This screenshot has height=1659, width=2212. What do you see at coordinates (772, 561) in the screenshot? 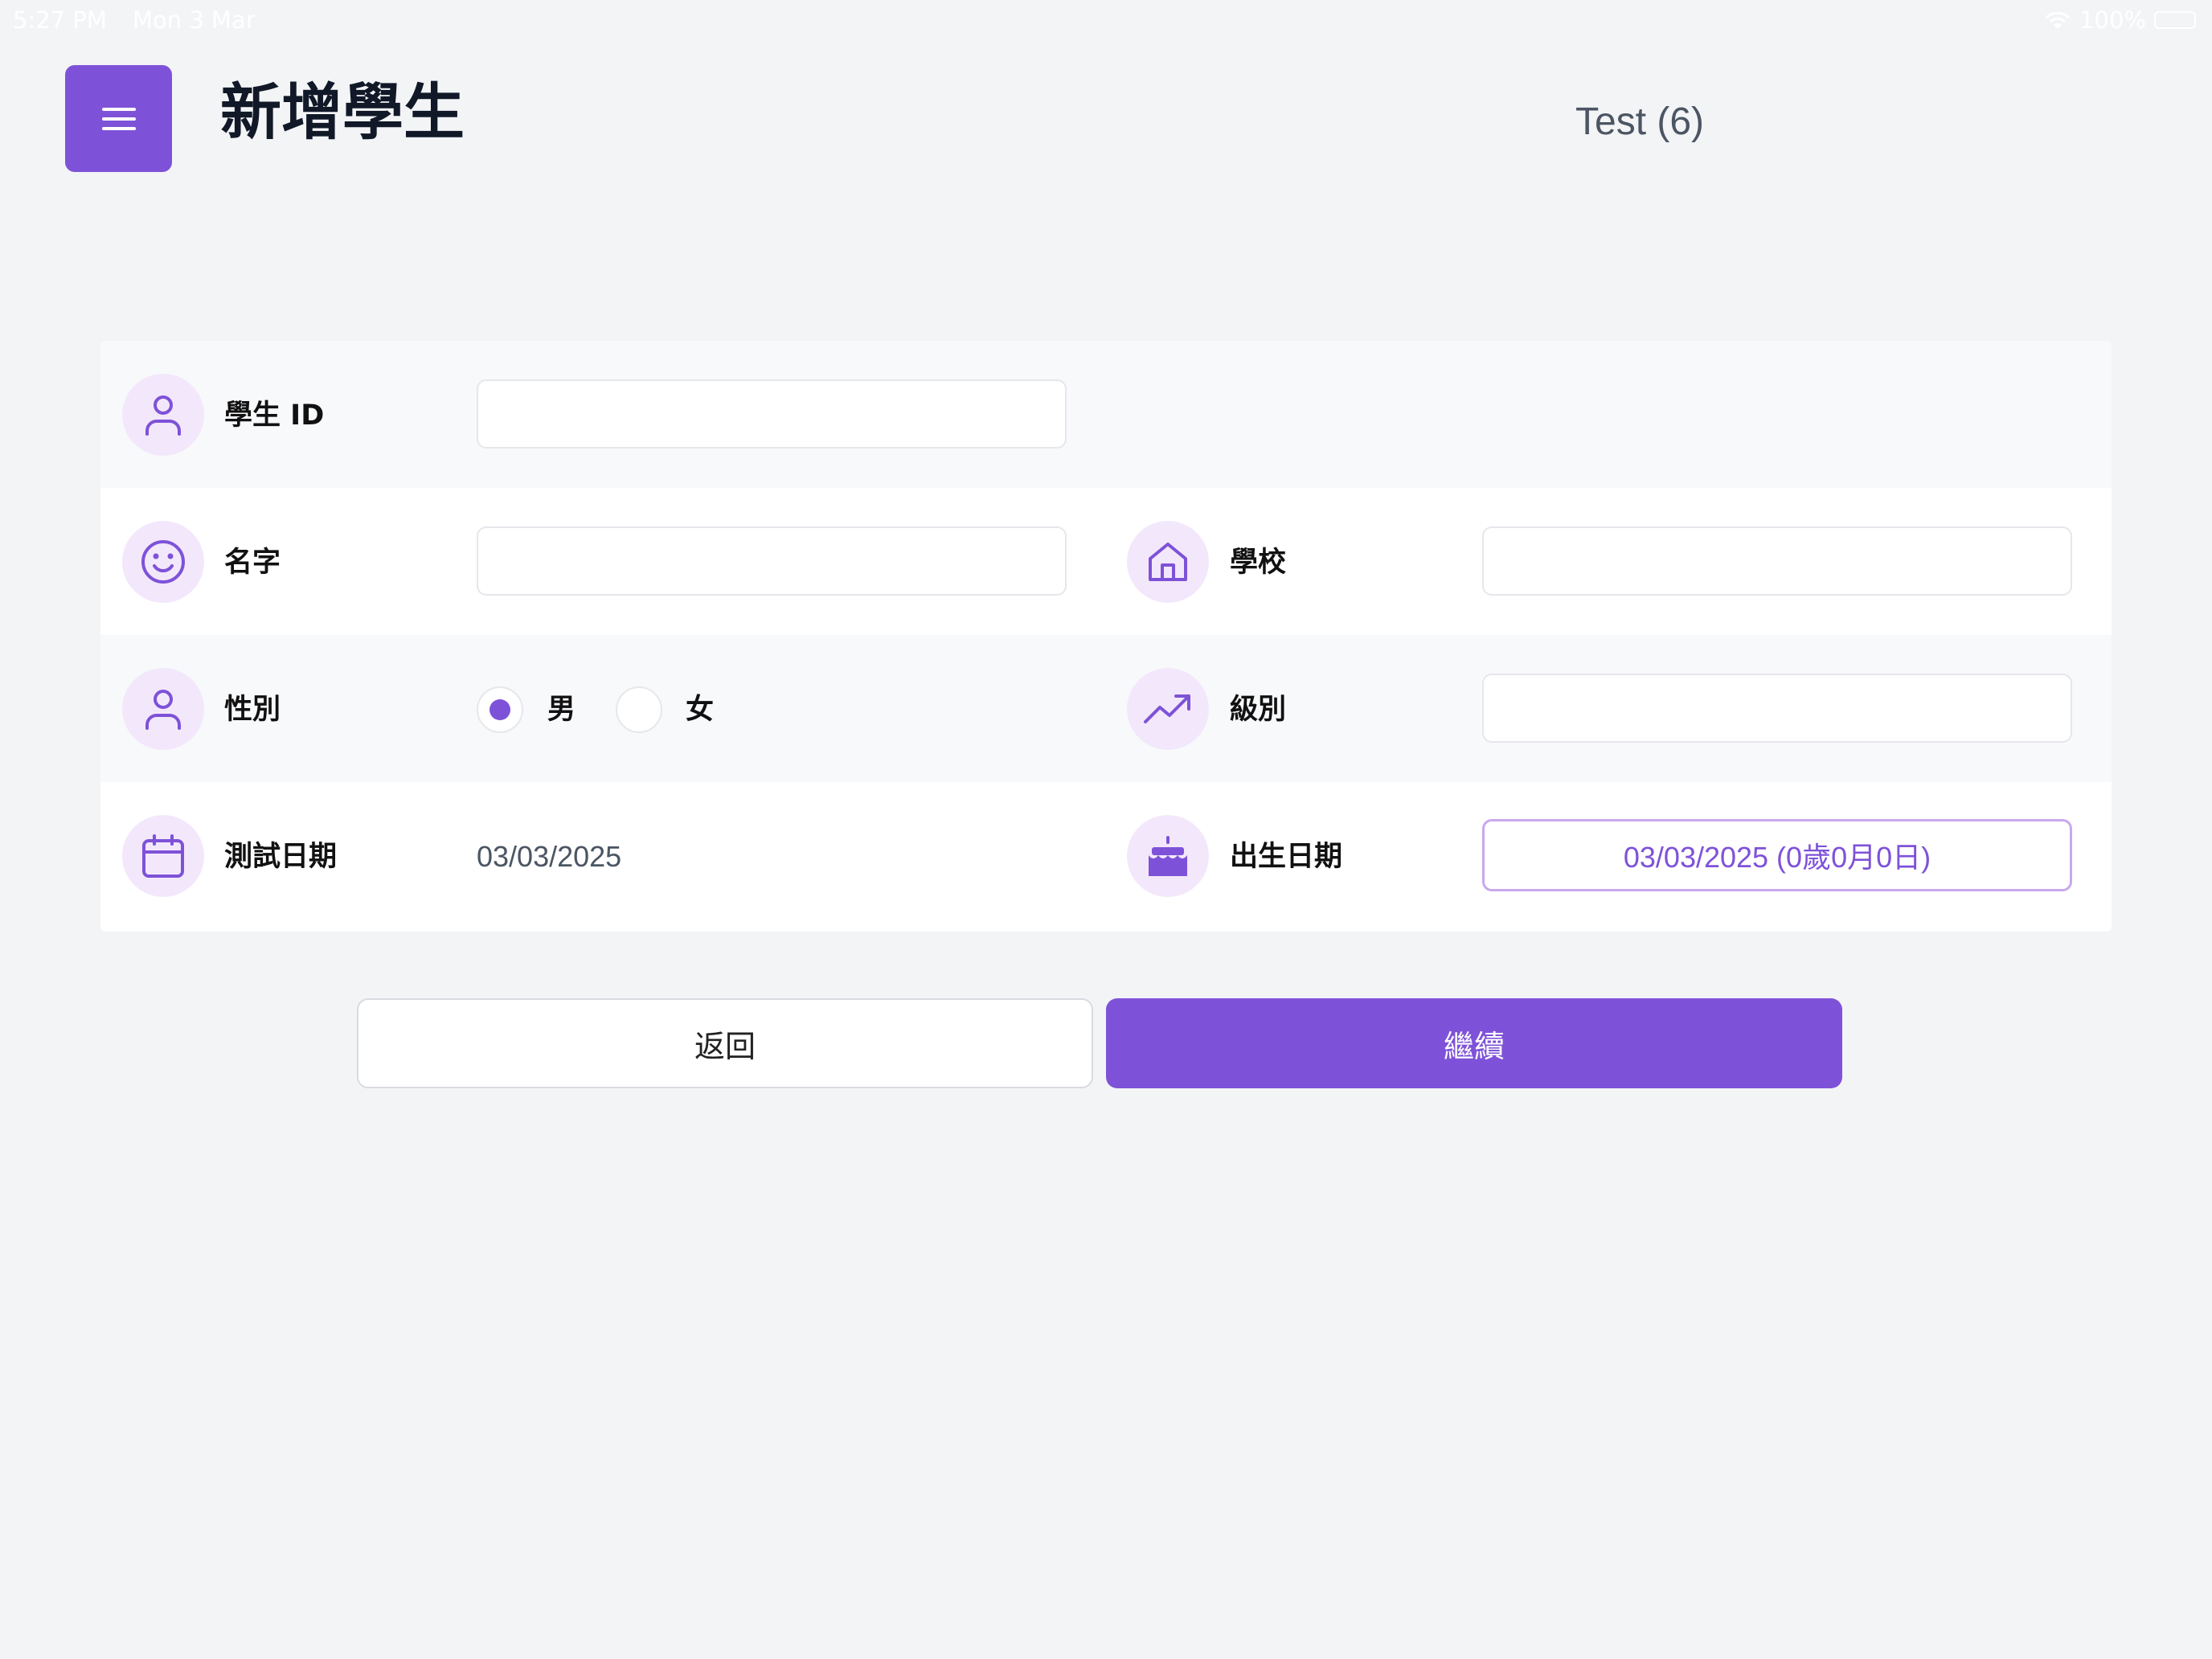
I see `name-input` at bounding box center [772, 561].